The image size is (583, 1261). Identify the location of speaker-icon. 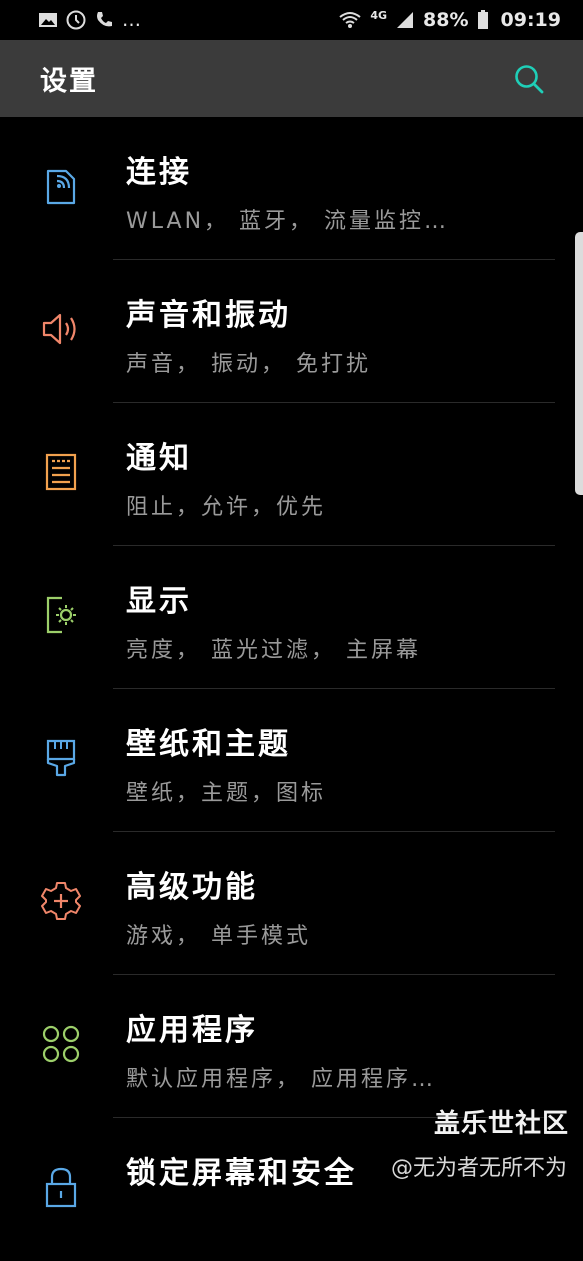
(59, 329).